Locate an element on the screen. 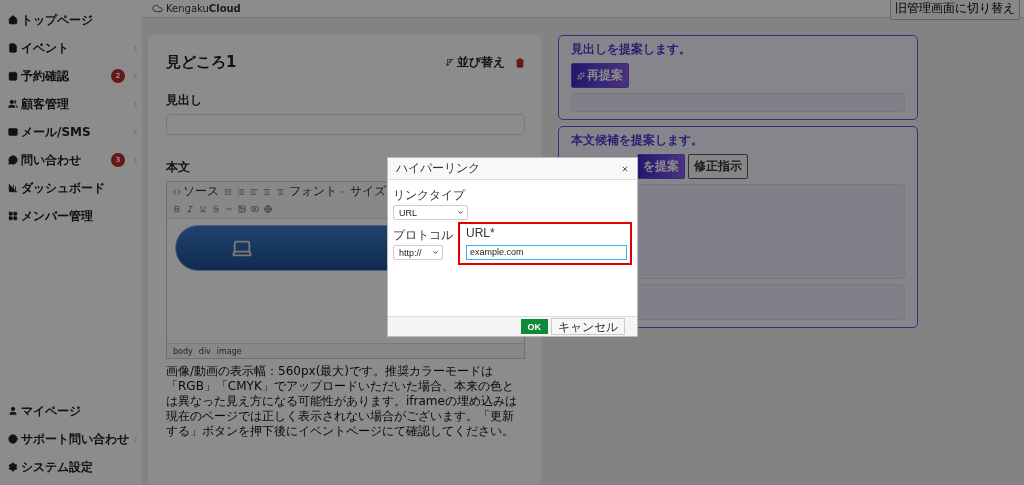 This screenshot has width=1024, height=485. size-dropdown: サイズ is located at coordinates (372, 191).